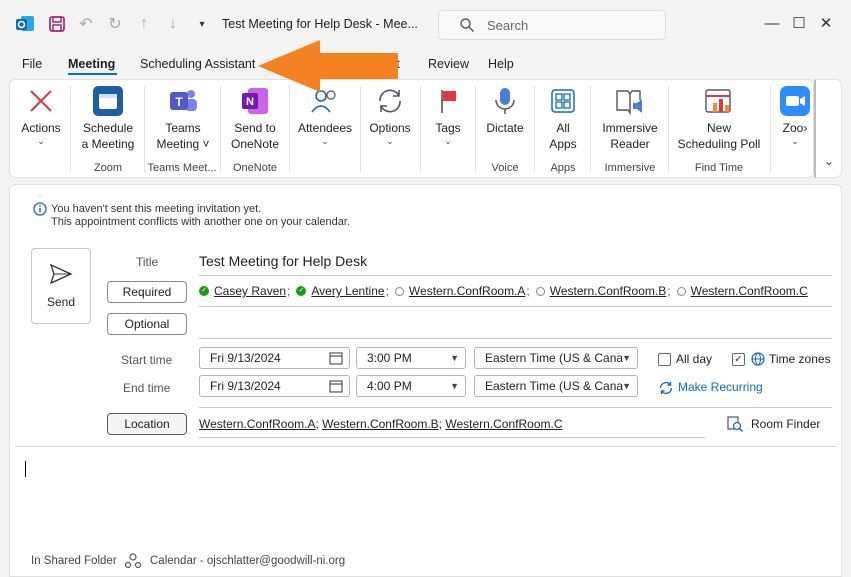  I want to click on attendees-button: Attendees ⌄, so click(325, 115).